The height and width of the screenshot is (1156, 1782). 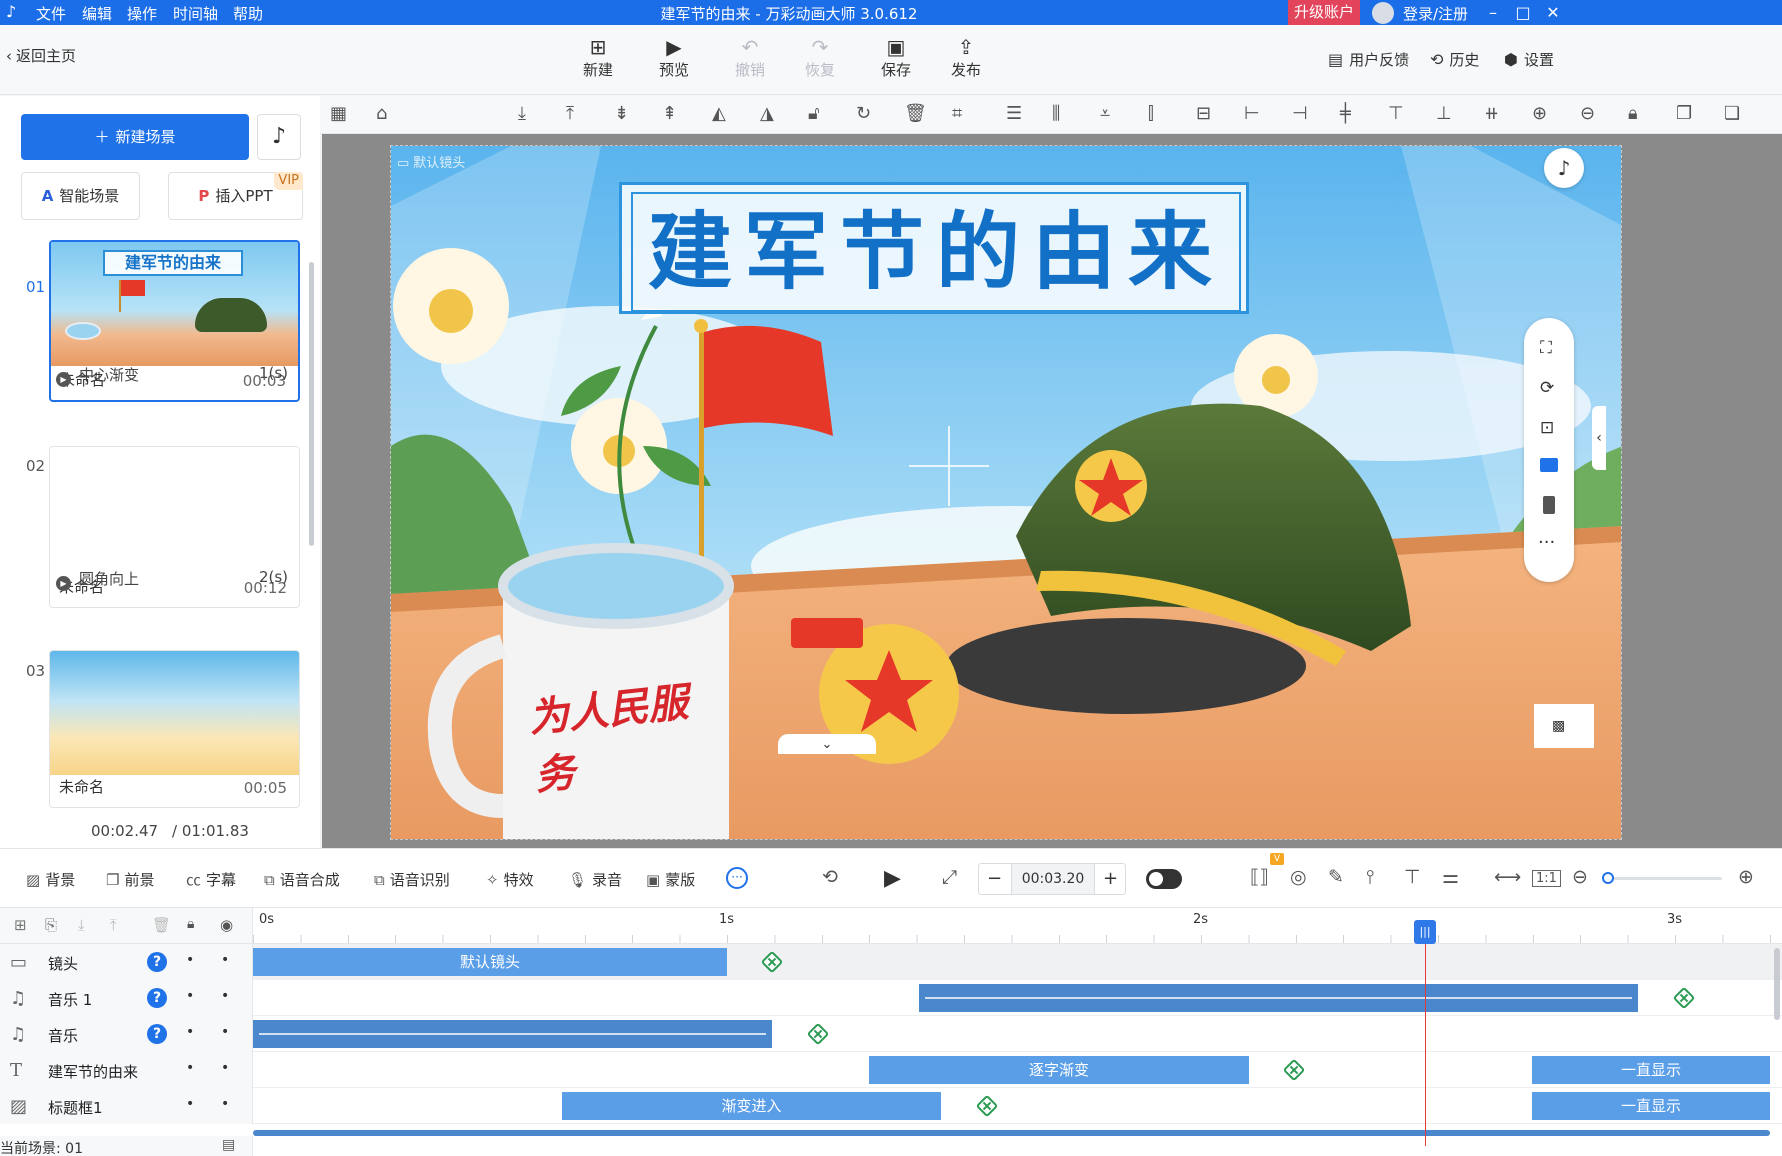 I want to click on avatar, so click(x=1383, y=13).